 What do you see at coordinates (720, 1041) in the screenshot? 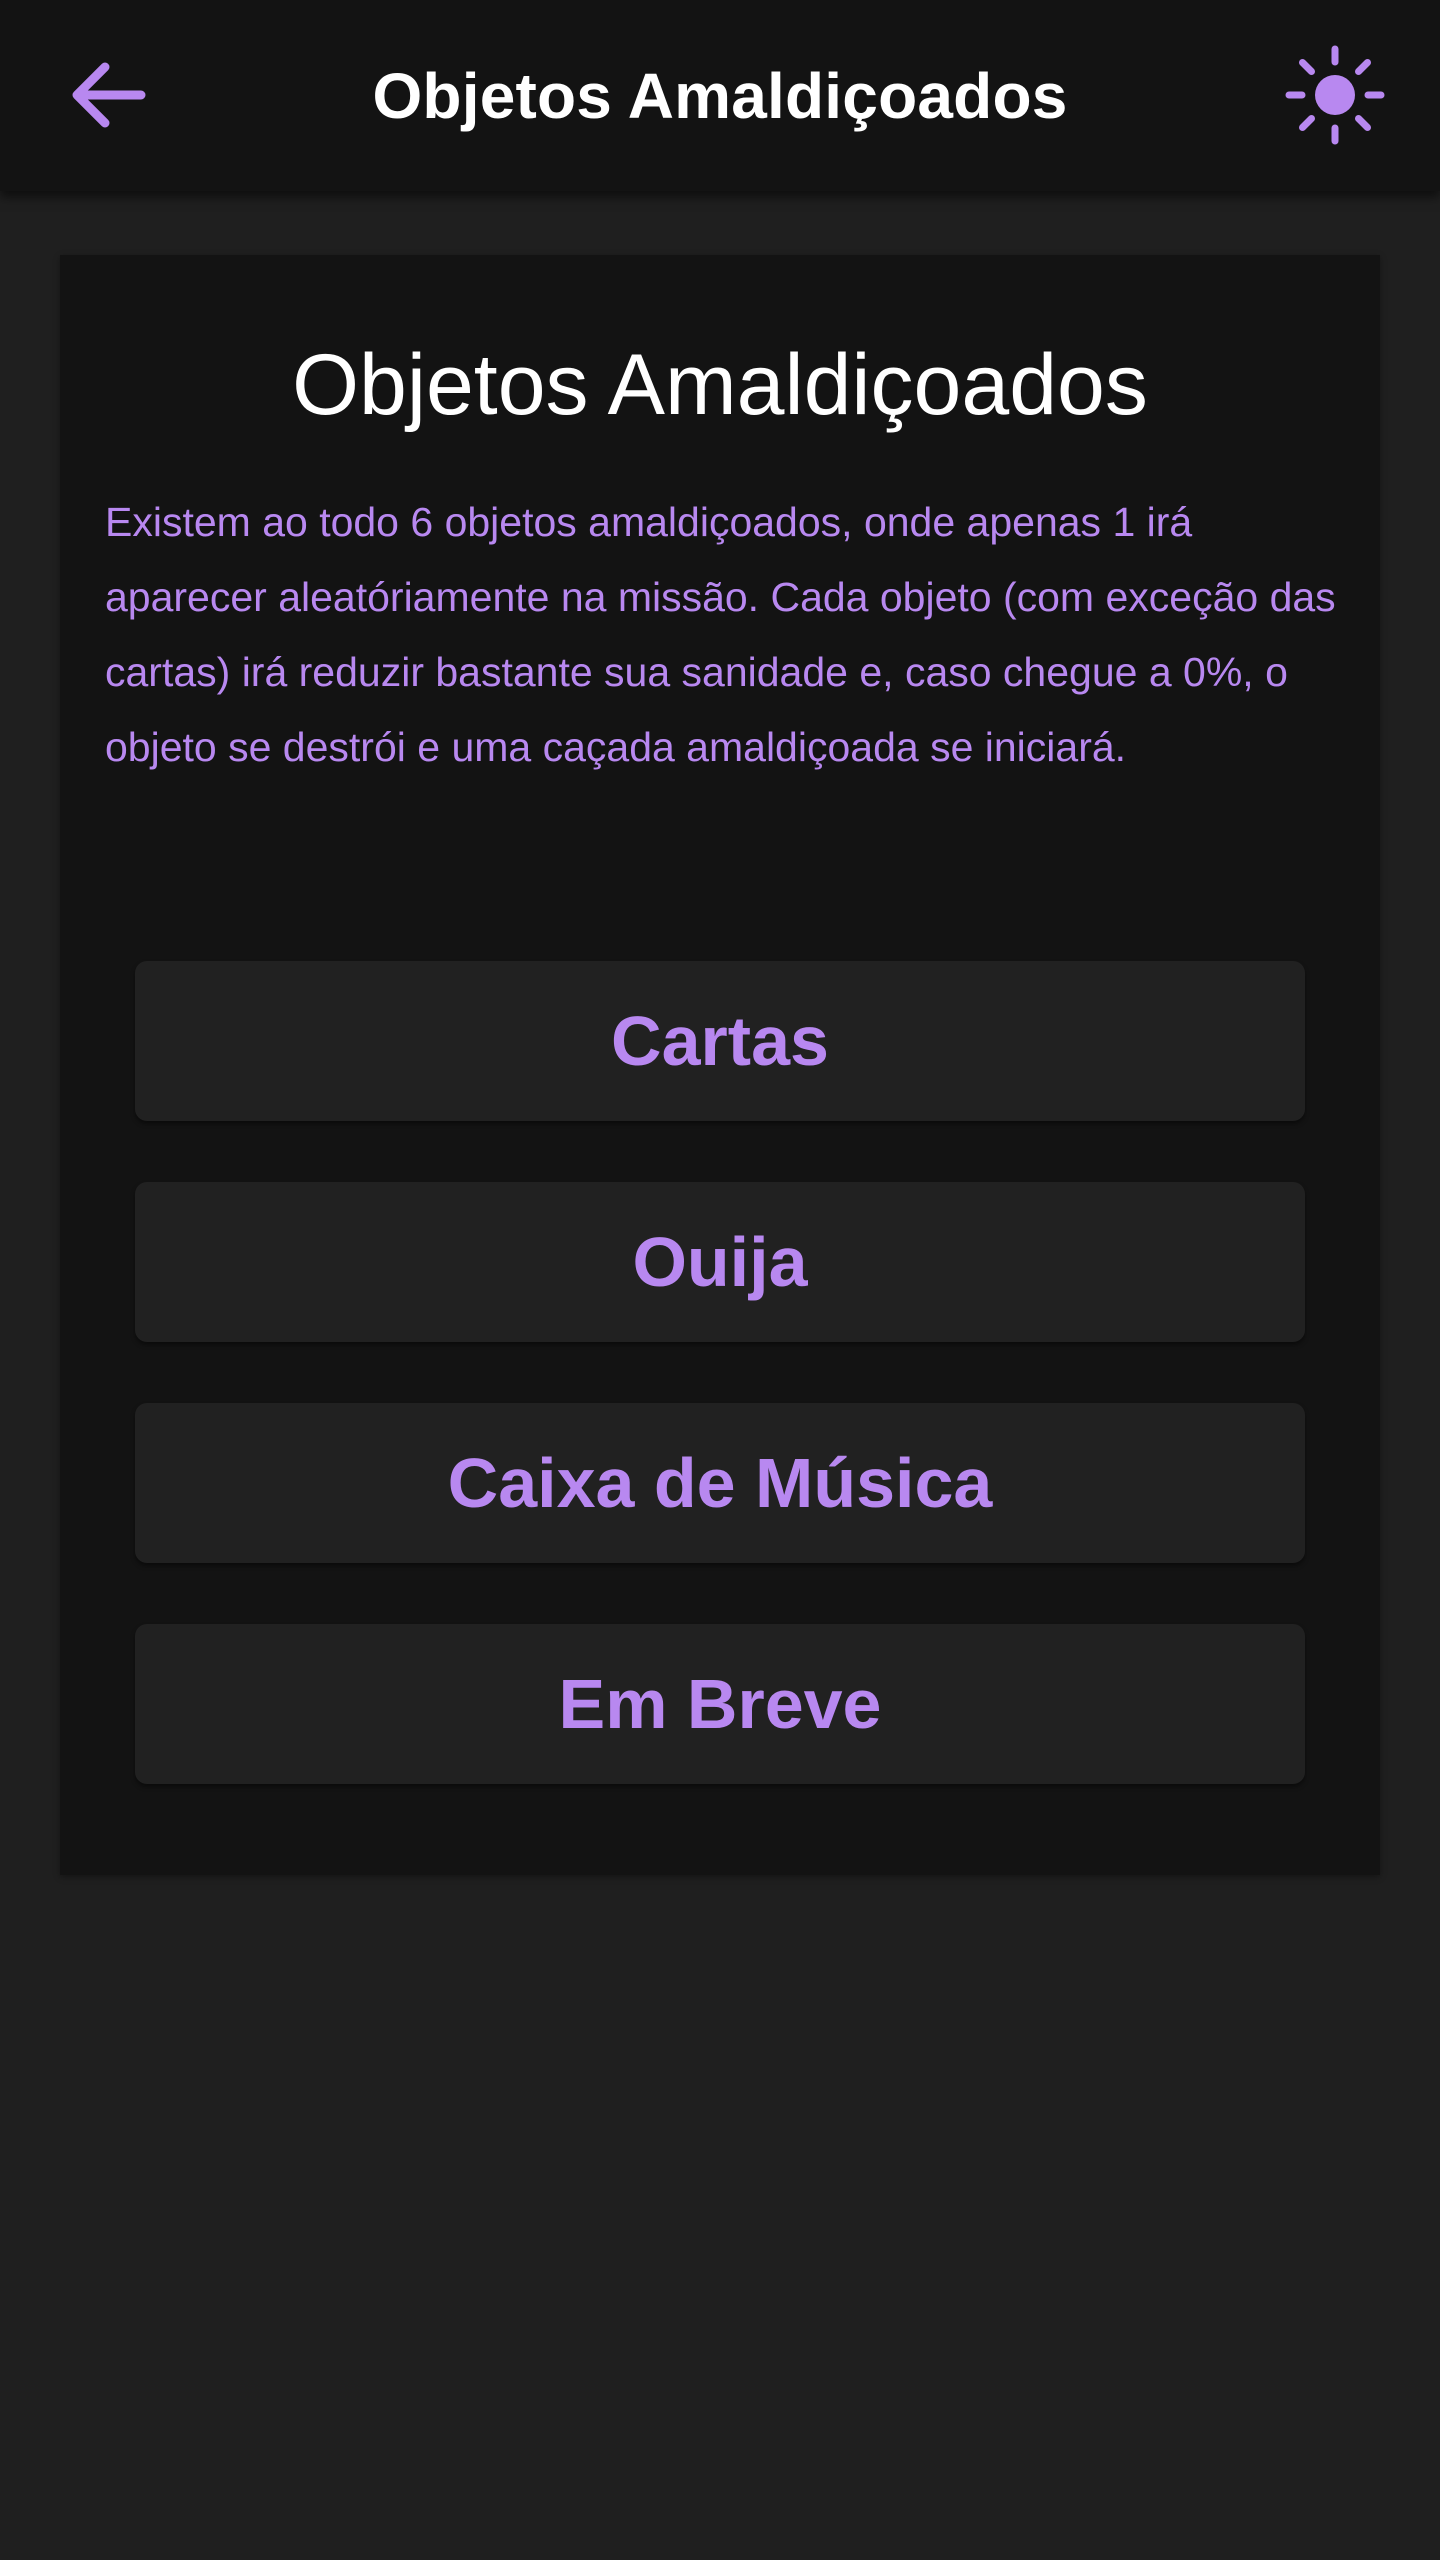
I see `cartas-button: Cartas` at bounding box center [720, 1041].